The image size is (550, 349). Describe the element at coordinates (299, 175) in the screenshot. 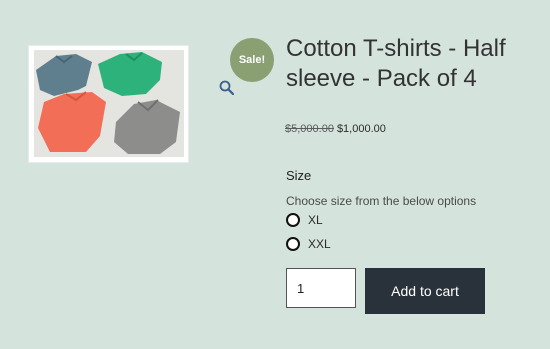

I see `size-label: Size` at that location.